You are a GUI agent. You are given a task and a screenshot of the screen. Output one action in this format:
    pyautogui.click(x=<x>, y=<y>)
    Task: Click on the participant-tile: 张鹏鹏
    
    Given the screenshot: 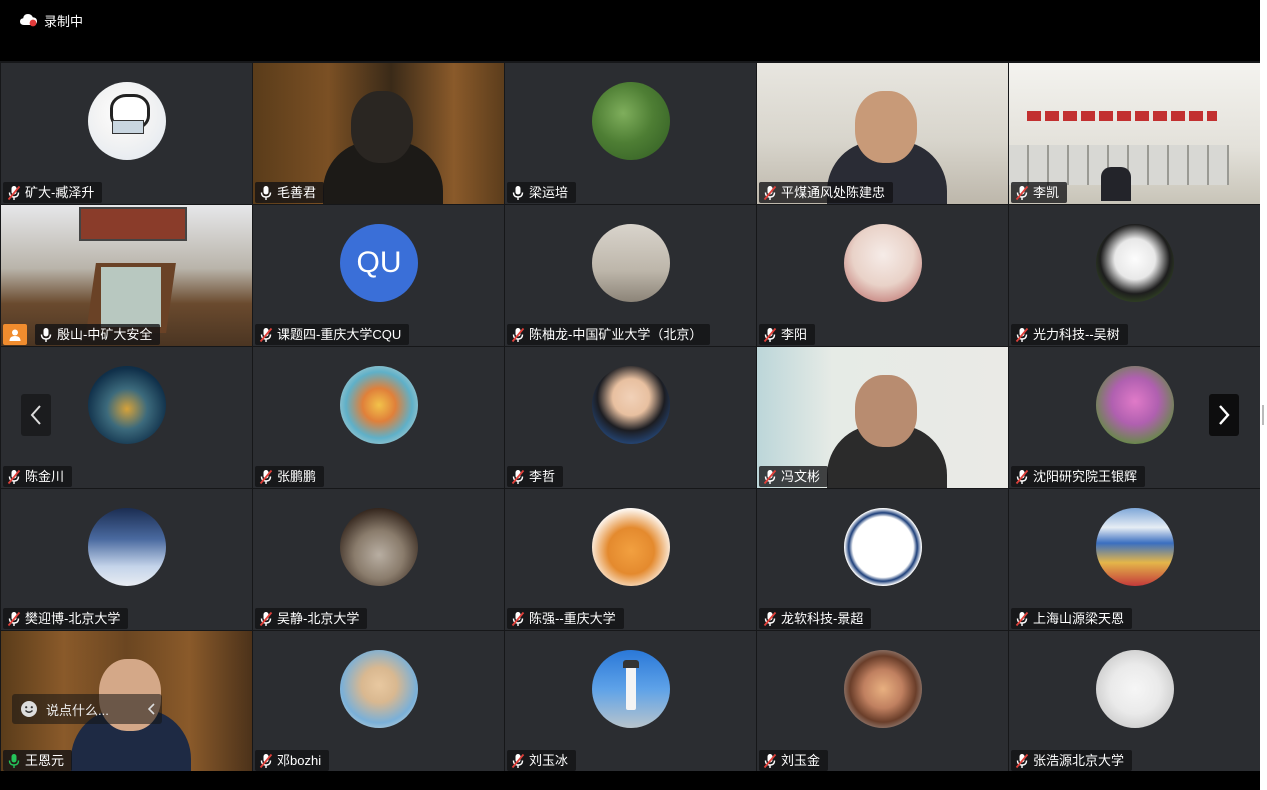 What is the action you would take?
    pyautogui.click(x=378, y=417)
    